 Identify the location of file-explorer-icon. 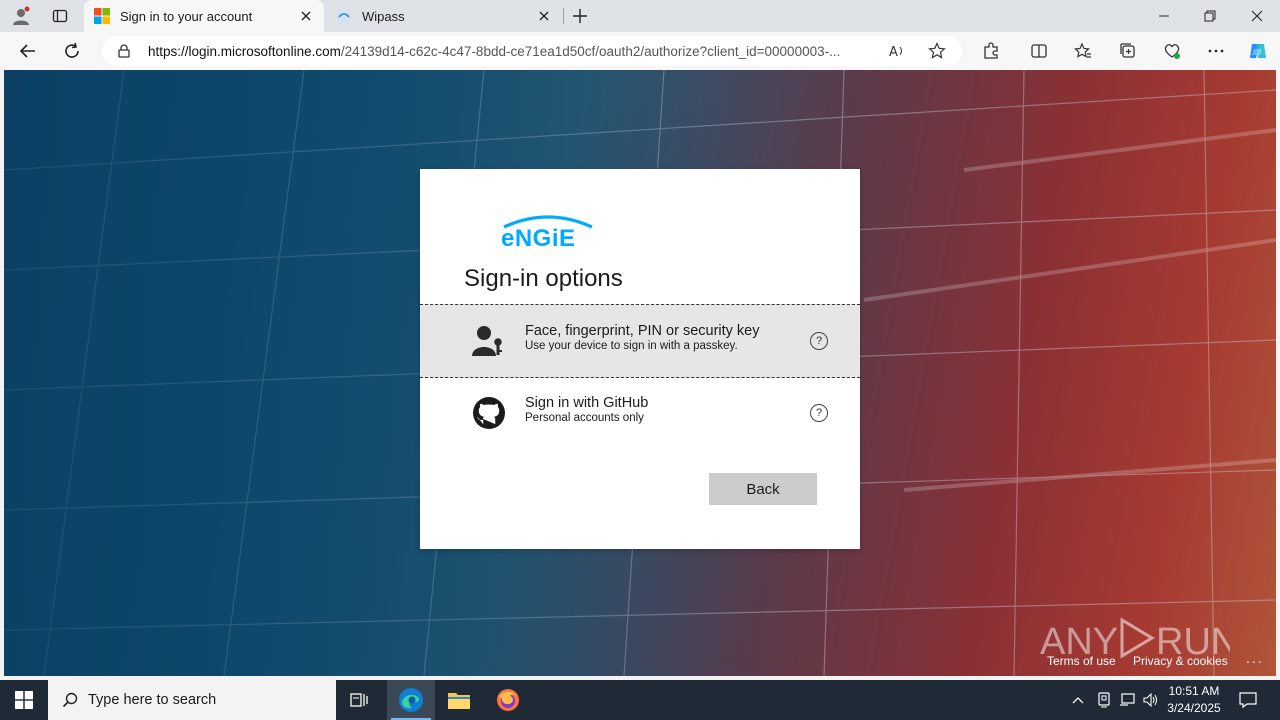
(459, 700).